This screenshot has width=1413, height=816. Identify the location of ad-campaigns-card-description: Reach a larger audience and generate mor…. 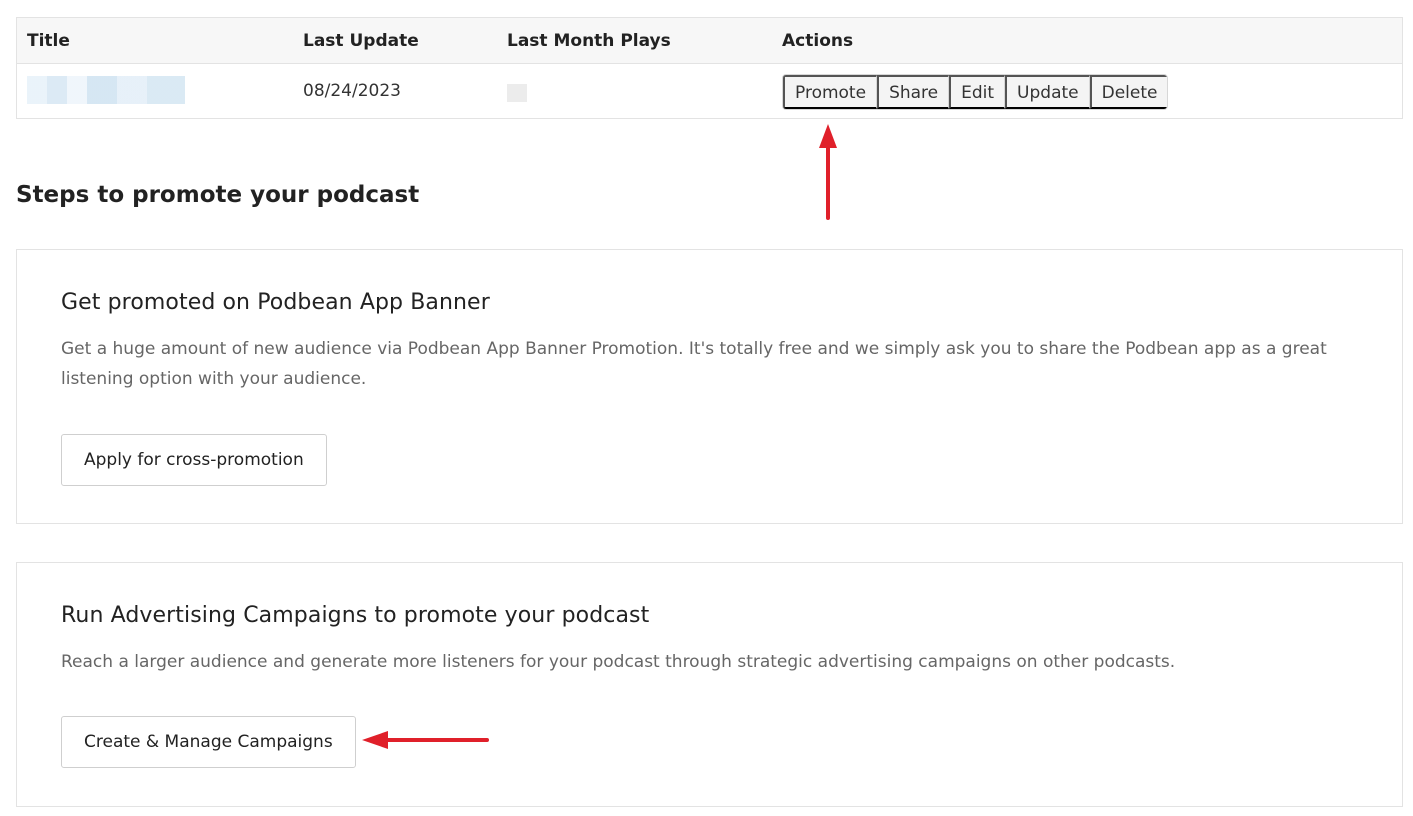
(618, 662).